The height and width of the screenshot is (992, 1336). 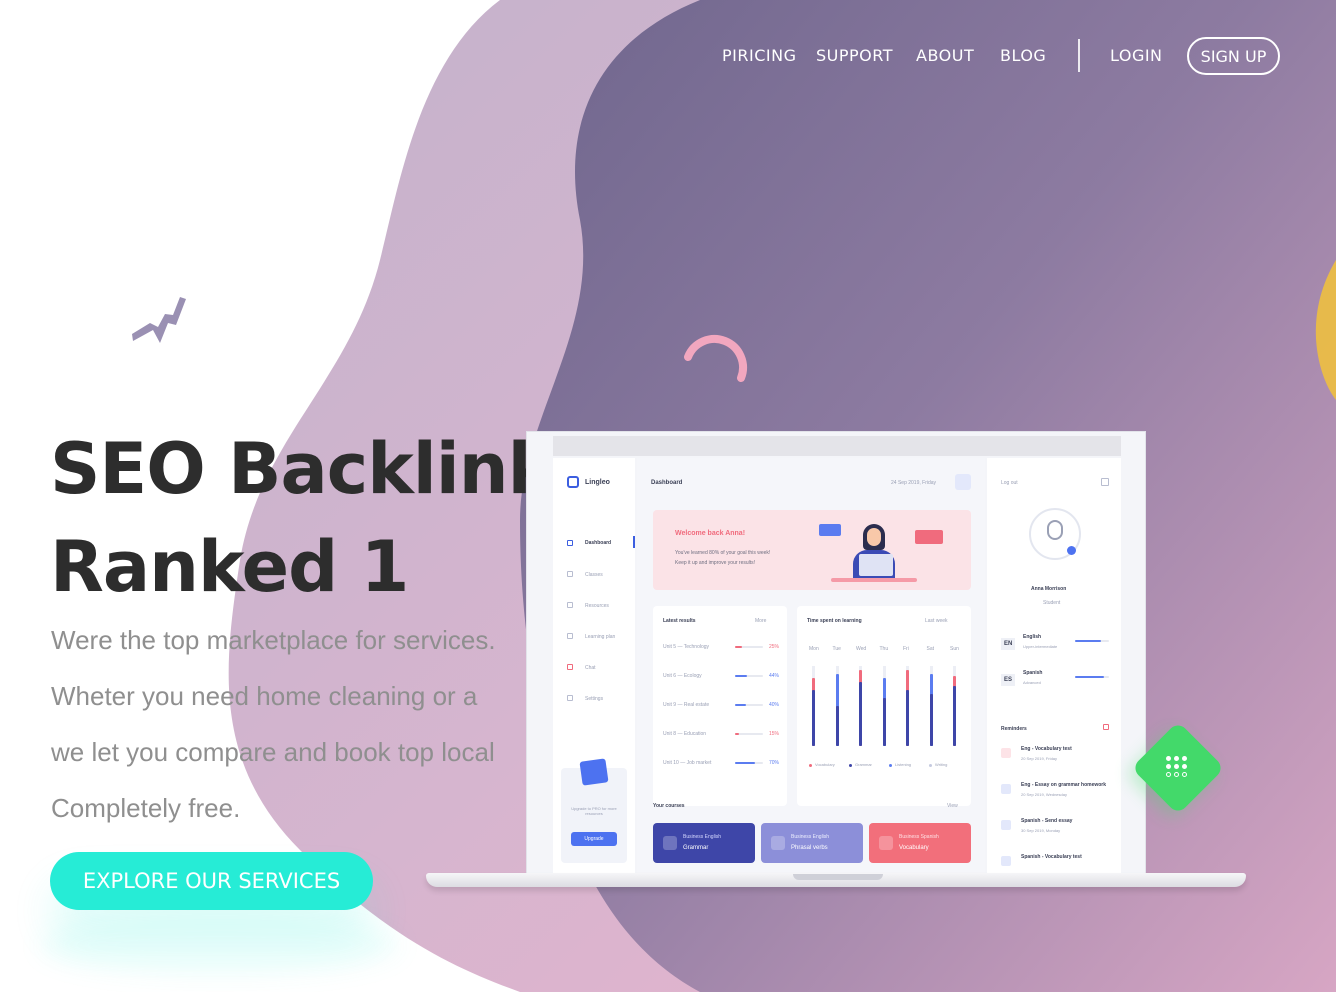 What do you see at coordinates (812, 843) in the screenshot?
I see `course-card-phrasal-verbs: Business English Phrasal verbs` at bounding box center [812, 843].